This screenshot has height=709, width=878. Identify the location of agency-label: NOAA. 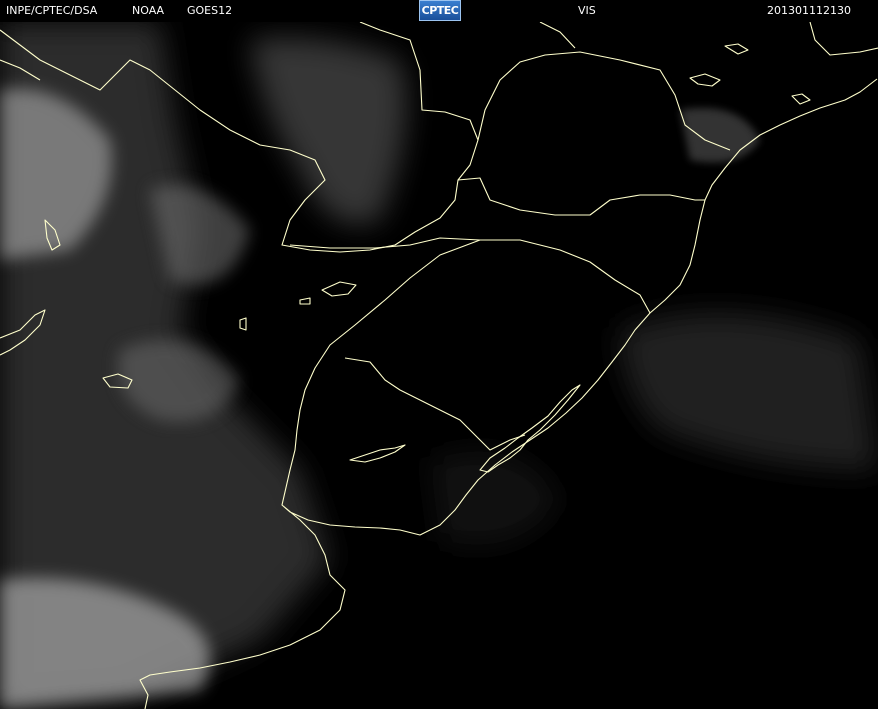
(148, 10).